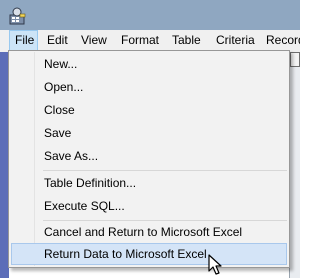  Describe the element at coordinates (215, 264) in the screenshot. I see `mouse-pointer-icon` at that location.